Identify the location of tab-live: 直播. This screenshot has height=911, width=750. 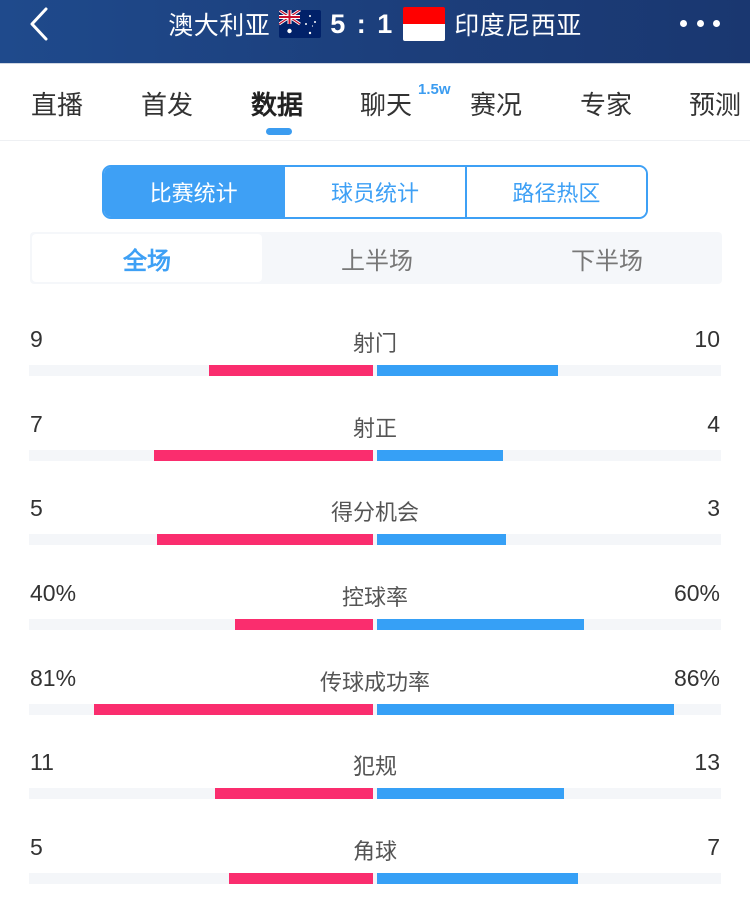
(57, 103).